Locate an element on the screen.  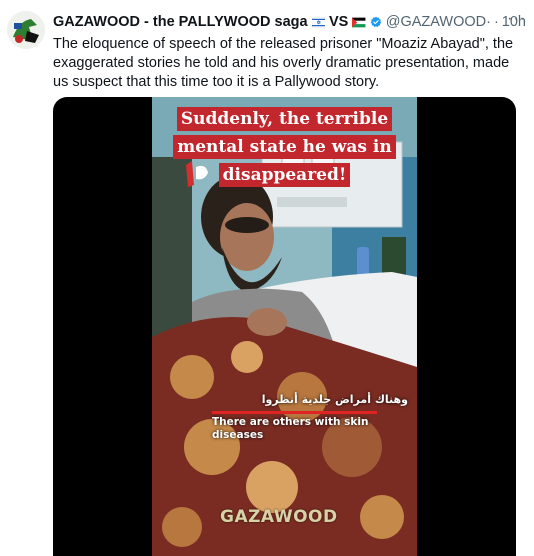
palestine-flag-icon is located at coordinates (359, 22).